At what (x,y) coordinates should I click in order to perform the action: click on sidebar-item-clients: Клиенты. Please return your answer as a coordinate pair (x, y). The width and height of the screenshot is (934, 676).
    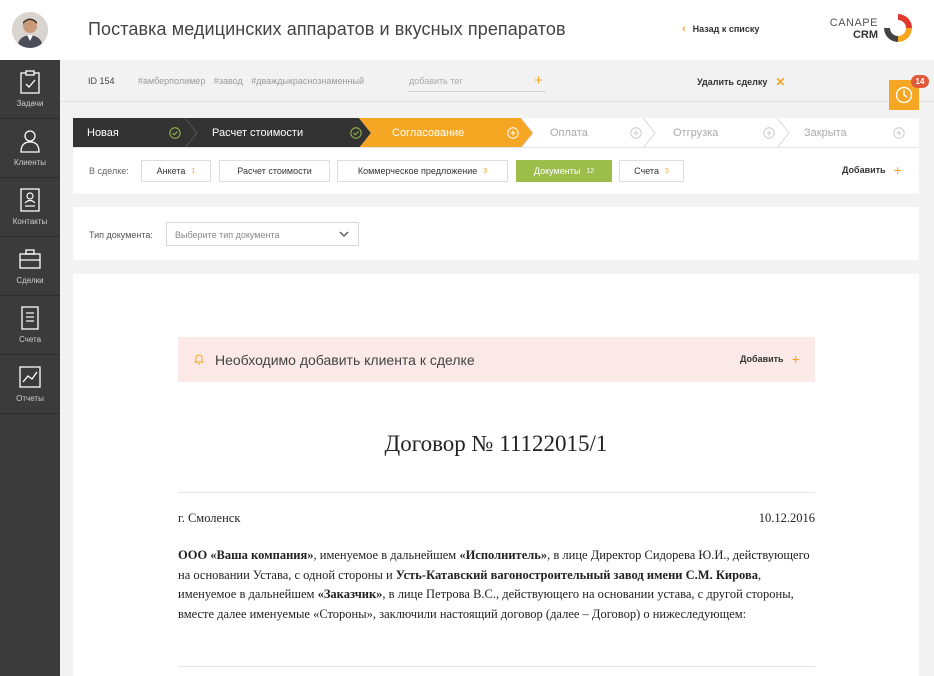
    Looking at the image, I should click on (30, 148).